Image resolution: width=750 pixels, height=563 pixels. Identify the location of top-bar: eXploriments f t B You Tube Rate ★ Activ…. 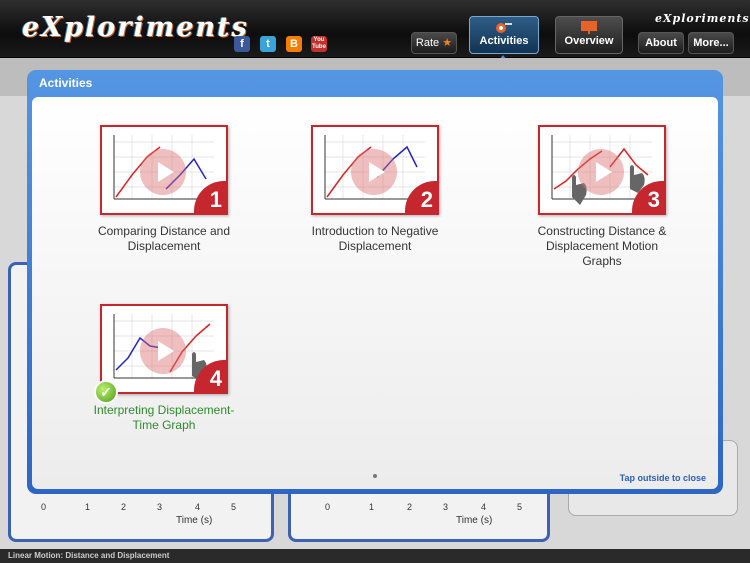
(375, 29).